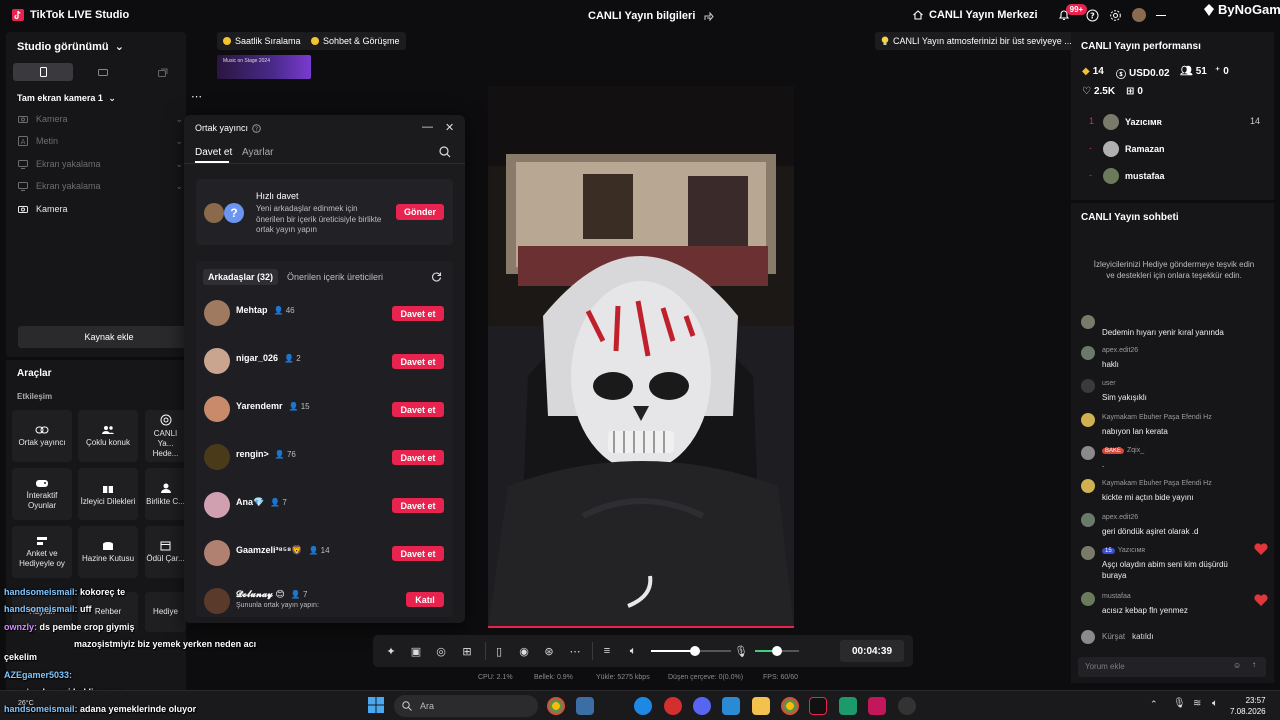 The image size is (1280, 720). I want to click on landscape-icon, so click(103, 72).